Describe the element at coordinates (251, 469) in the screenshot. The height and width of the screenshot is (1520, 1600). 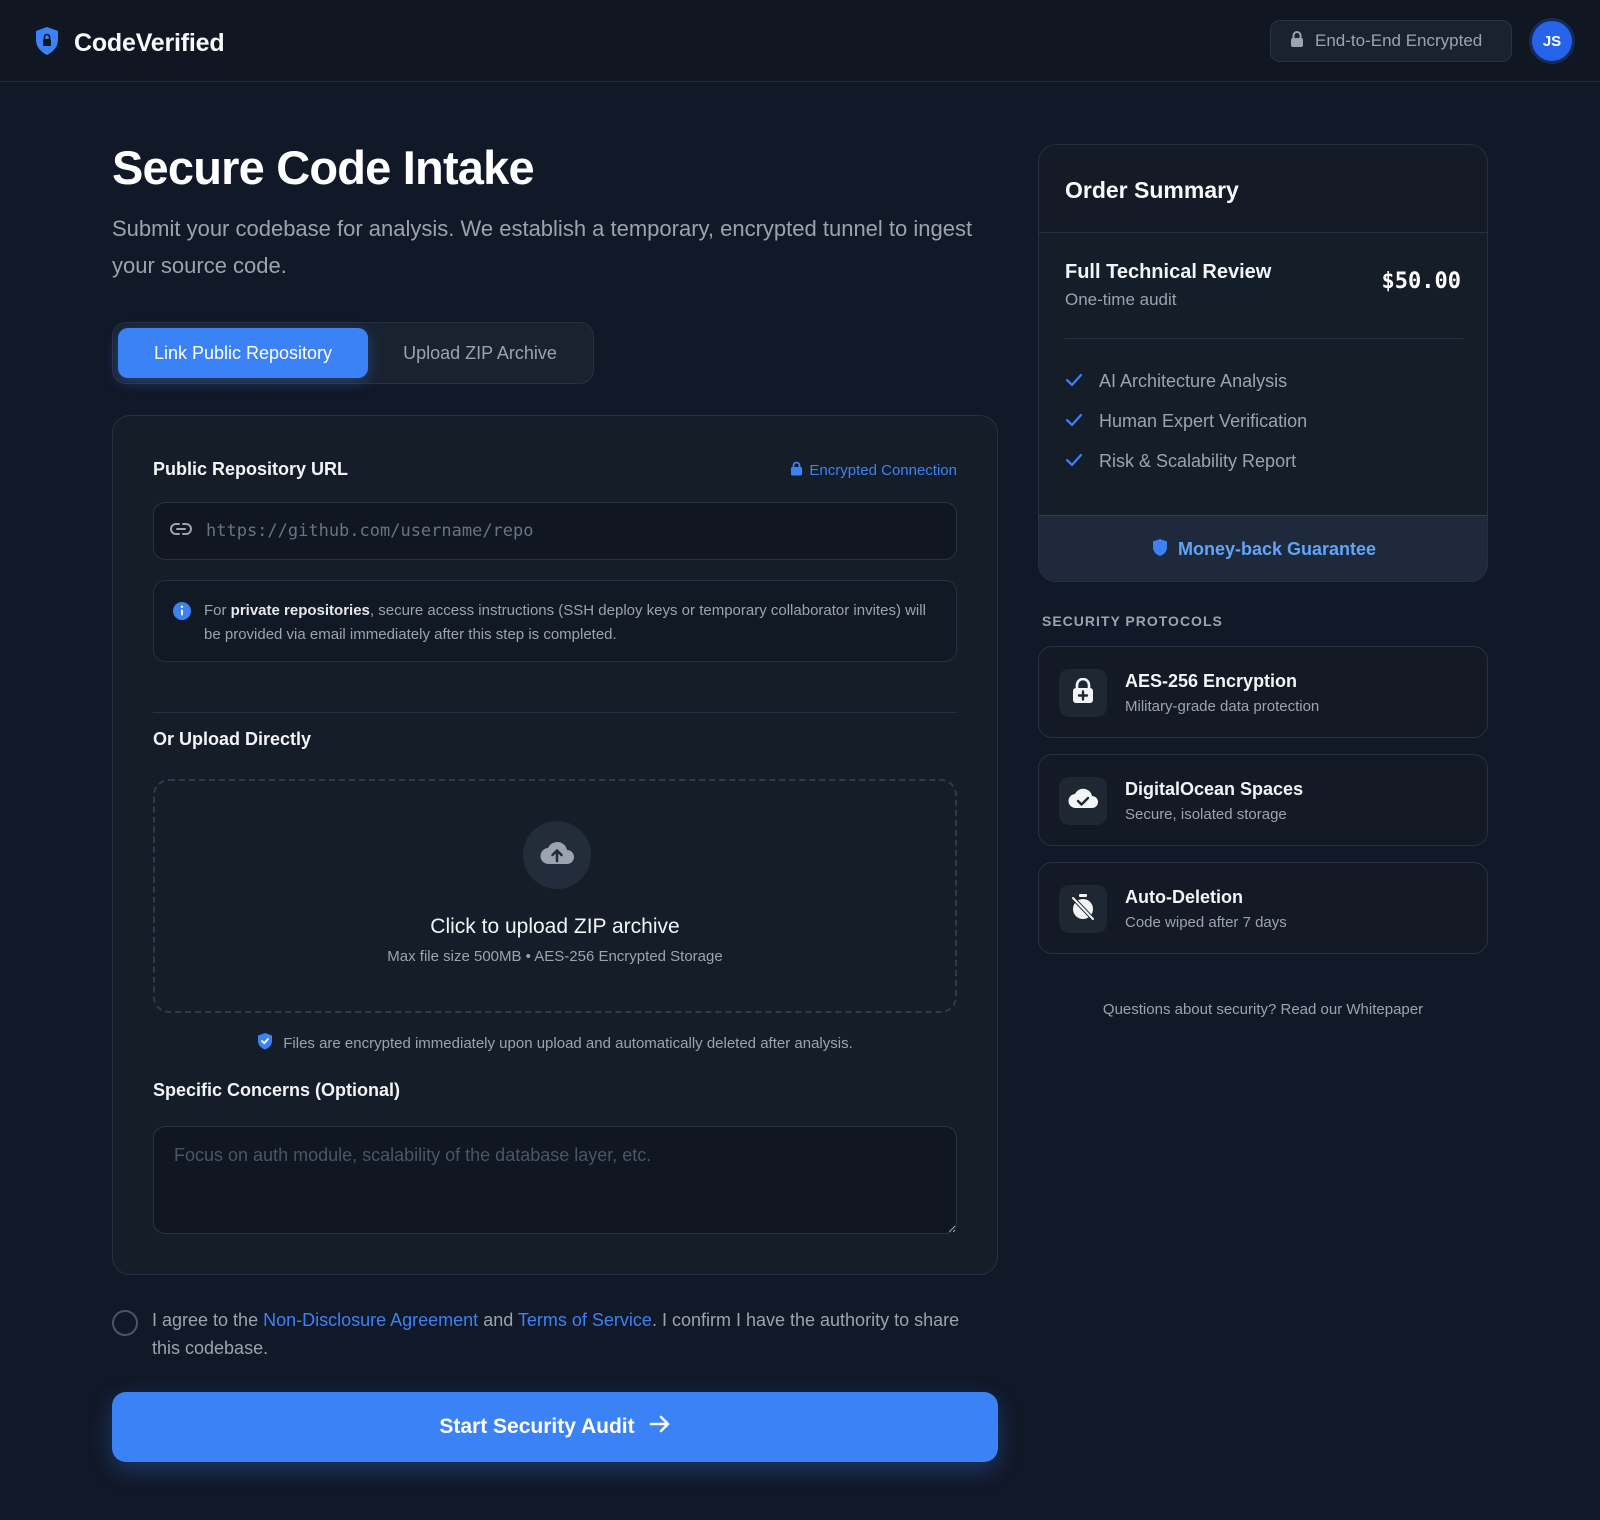
I see `repo-url-label: Public Repository URL` at that location.